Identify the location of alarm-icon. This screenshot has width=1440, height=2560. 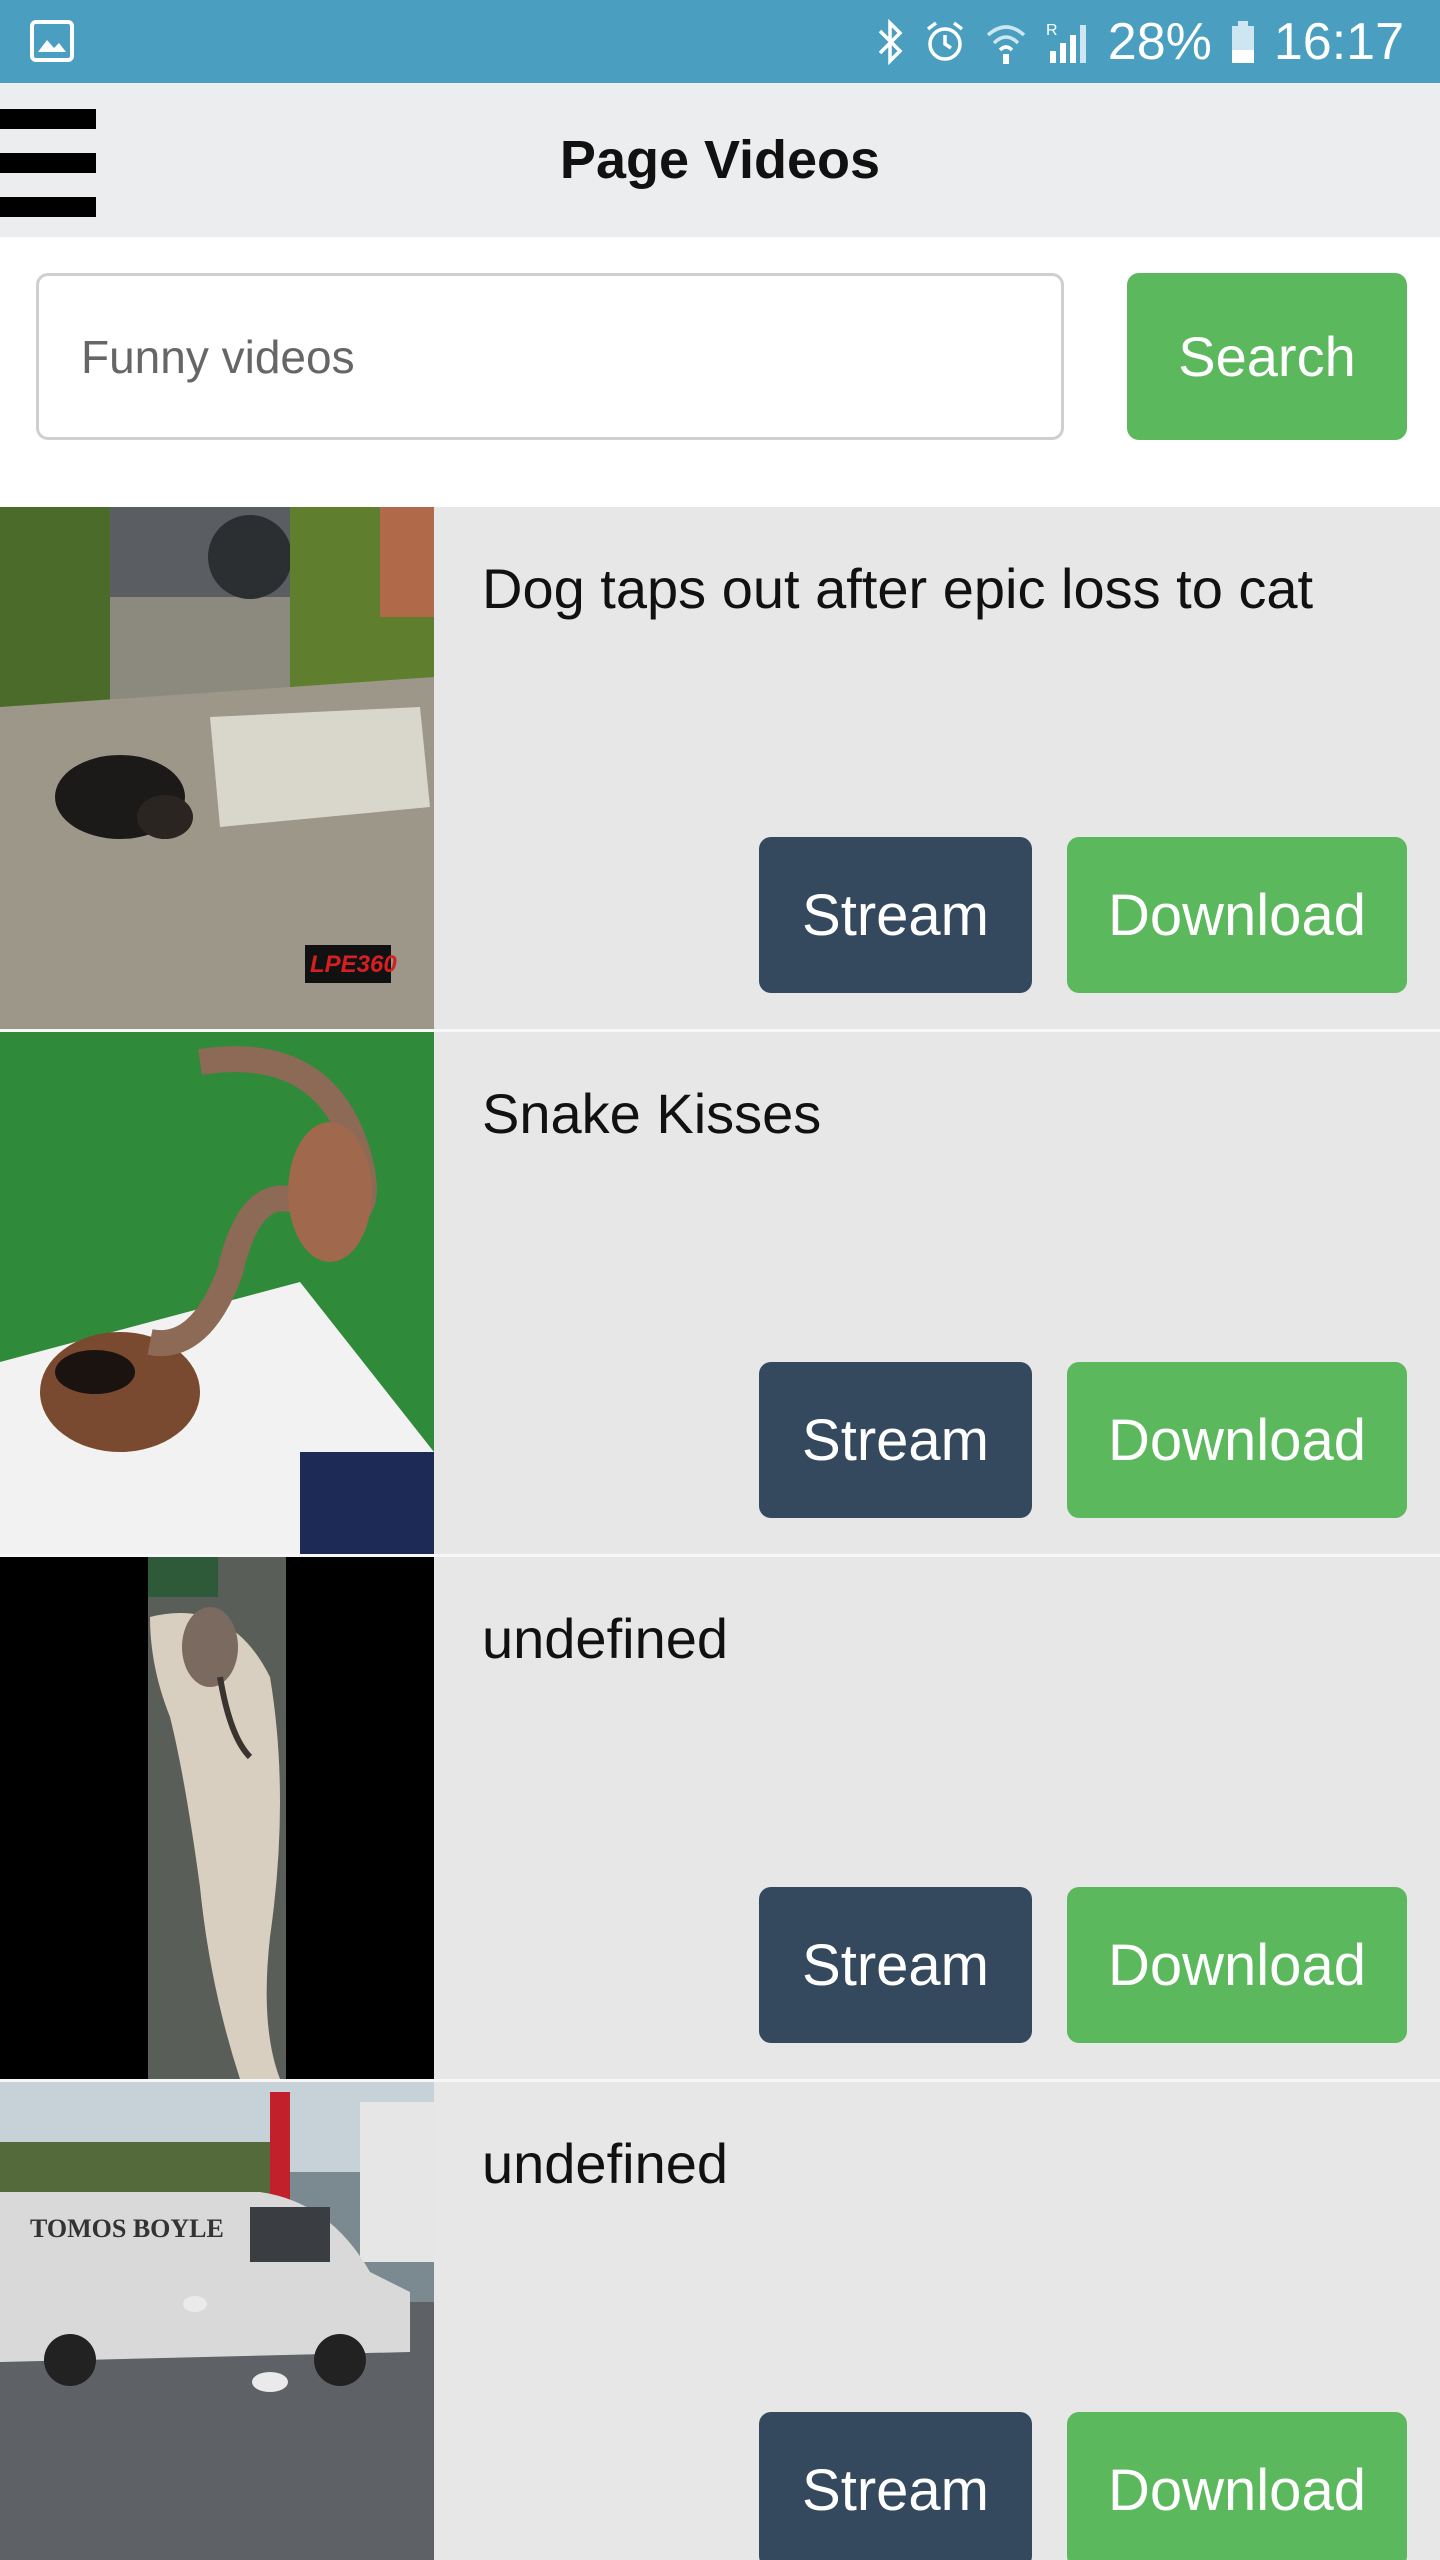
(945, 42).